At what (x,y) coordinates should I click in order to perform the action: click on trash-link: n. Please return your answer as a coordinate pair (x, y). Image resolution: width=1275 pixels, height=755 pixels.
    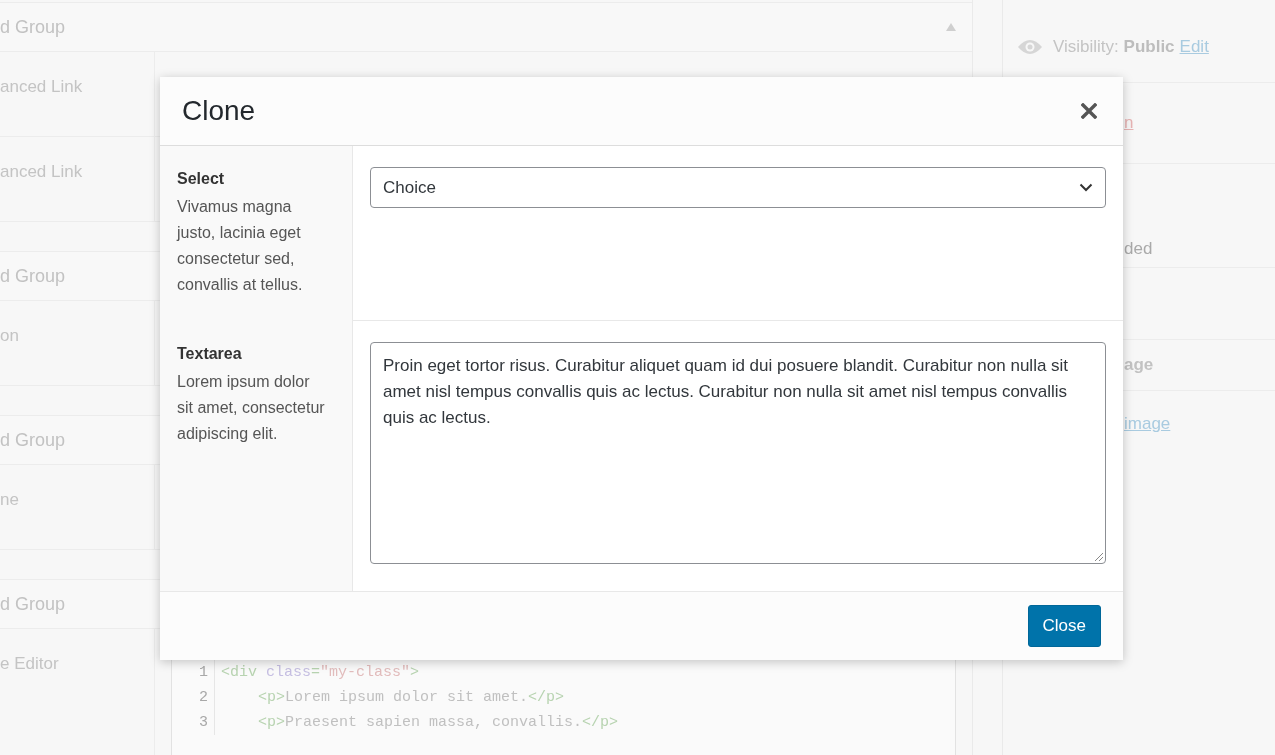
    Looking at the image, I should click on (1129, 123).